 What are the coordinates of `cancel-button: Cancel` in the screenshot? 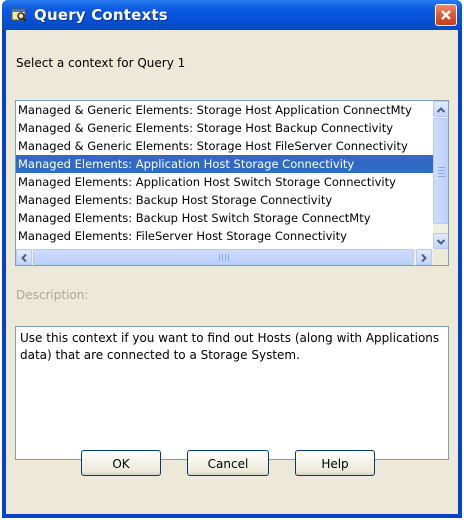 It's located at (228, 463).